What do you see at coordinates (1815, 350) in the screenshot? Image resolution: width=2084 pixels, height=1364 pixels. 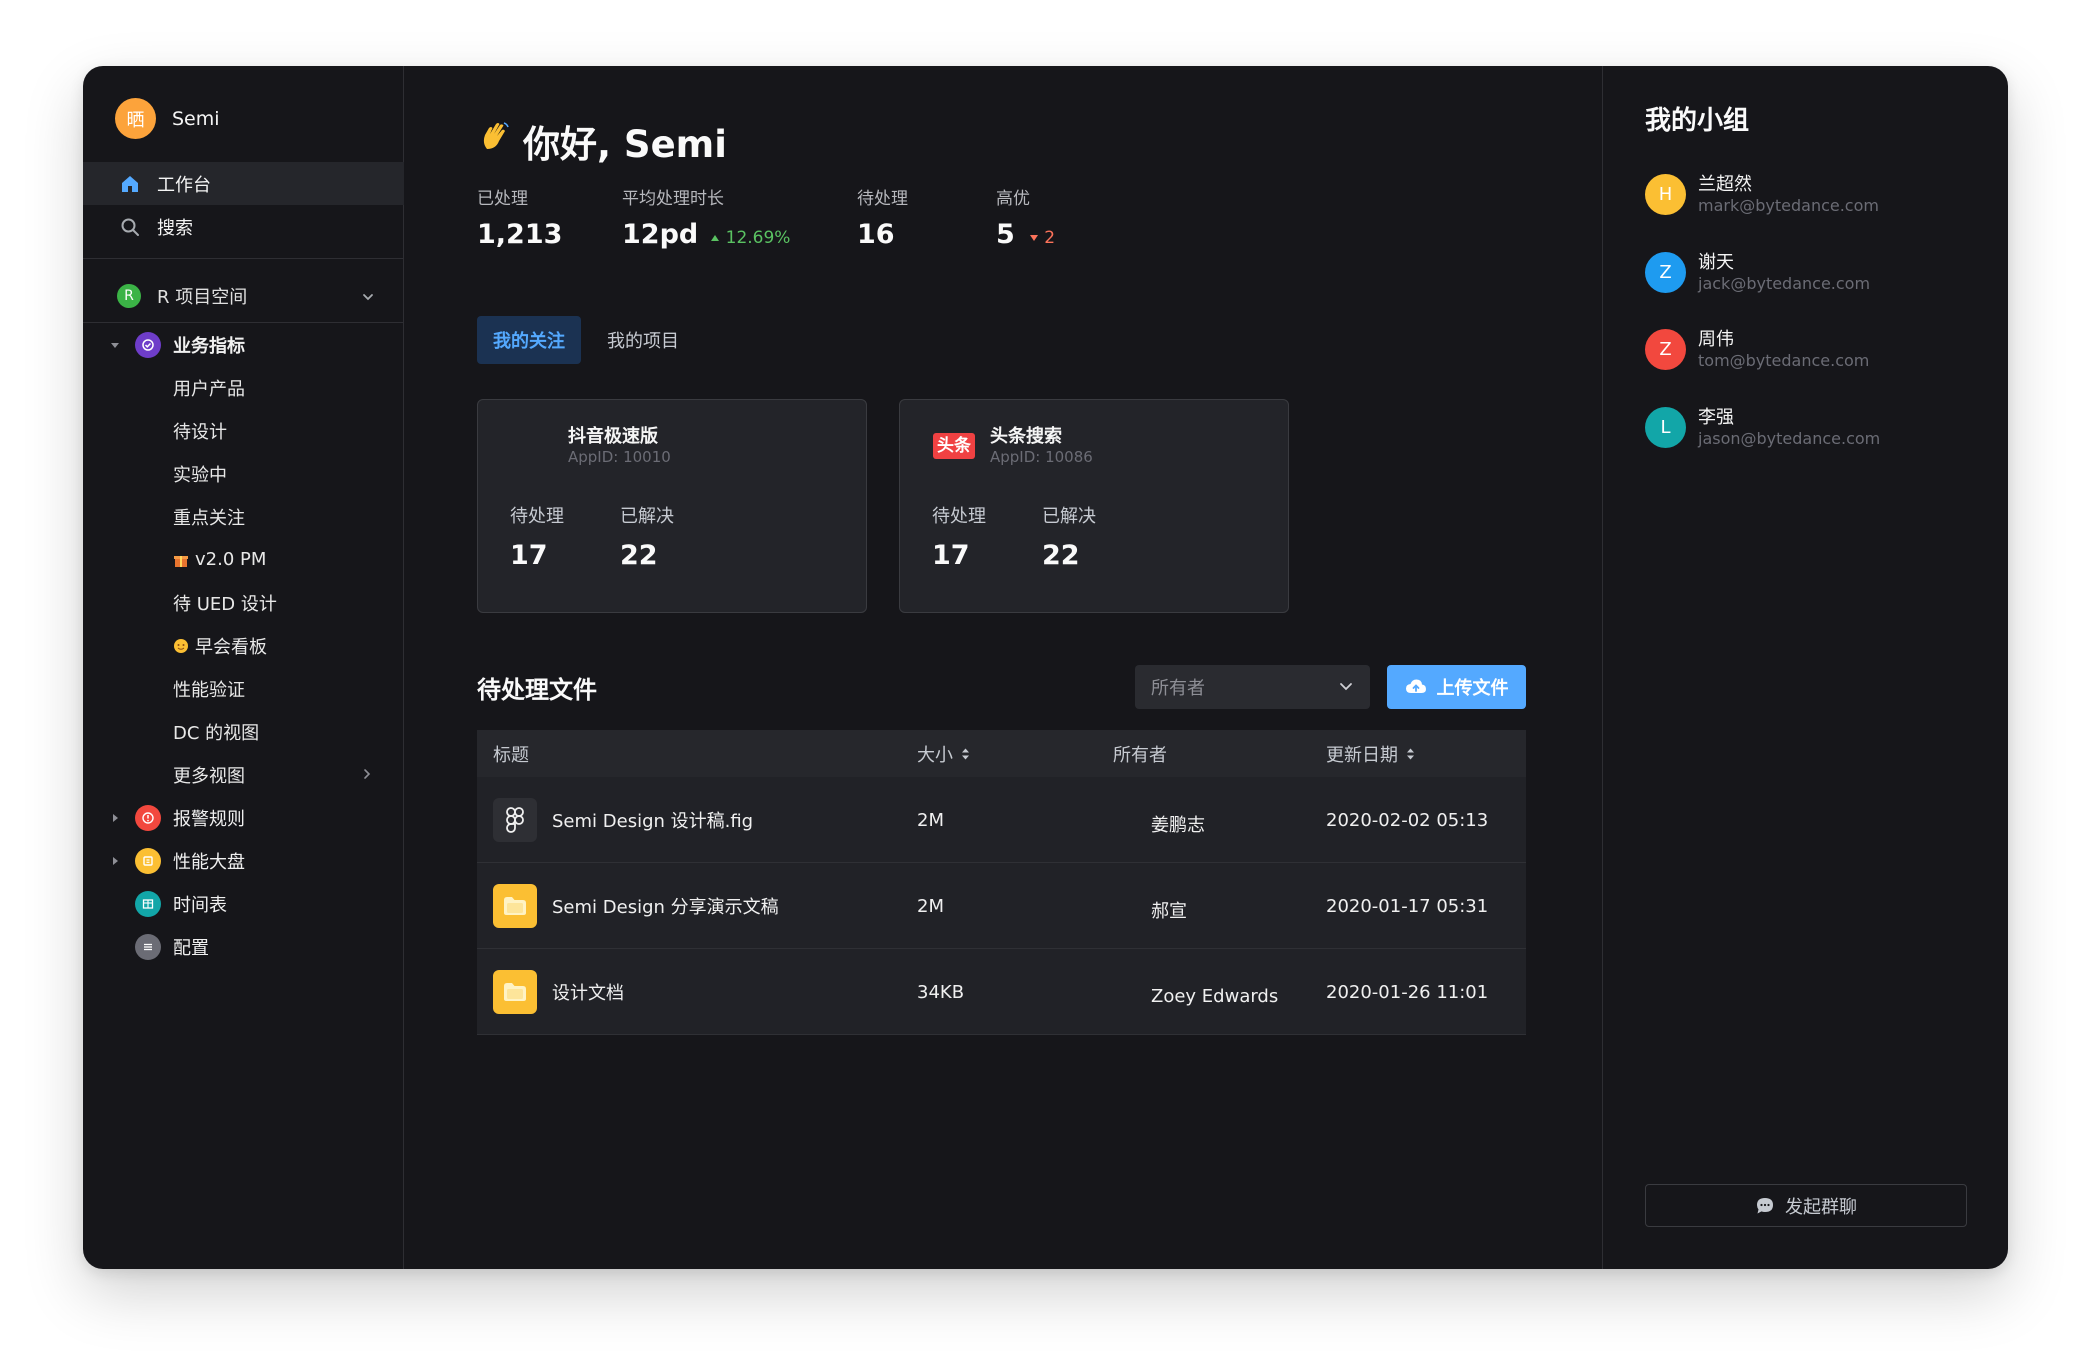 I see `member-item: Z 周伟 tom@bytedance.com` at bounding box center [1815, 350].